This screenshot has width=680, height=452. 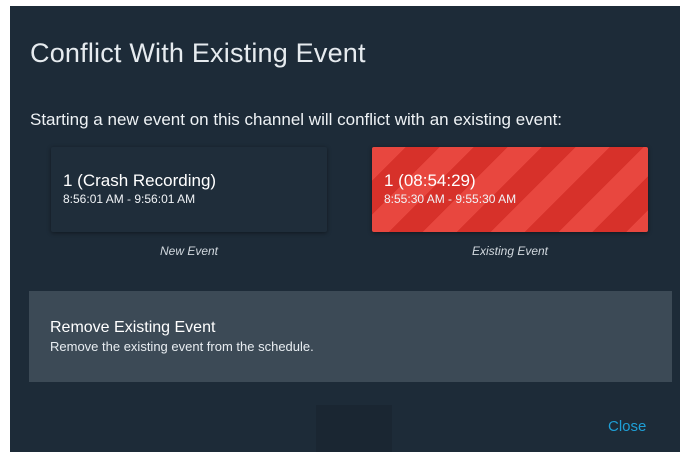 I want to click on close-button: Close, so click(x=627, y=426).